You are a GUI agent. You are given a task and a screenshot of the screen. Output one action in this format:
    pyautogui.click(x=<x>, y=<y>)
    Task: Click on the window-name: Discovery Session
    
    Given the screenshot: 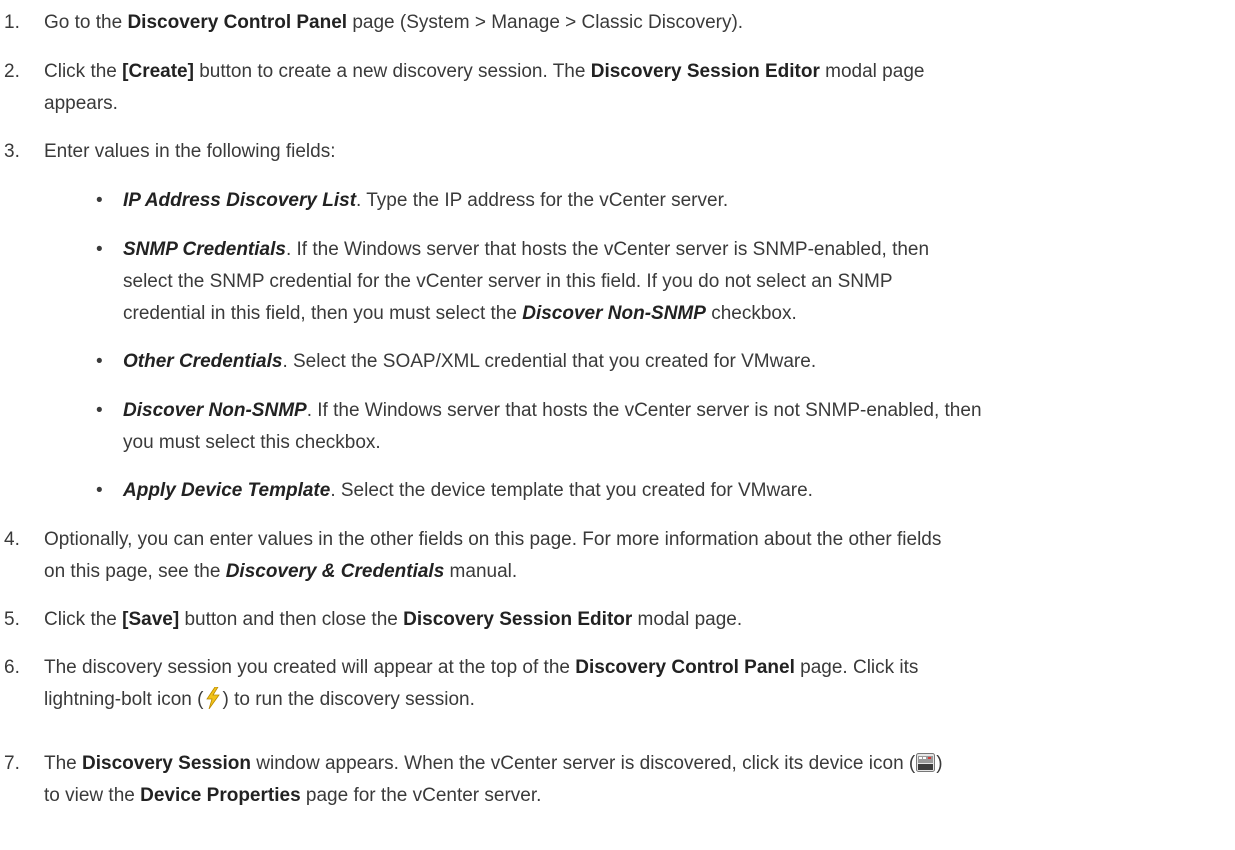 What is the action you would take?
    pyautogui.click(x=167, y=763)
    